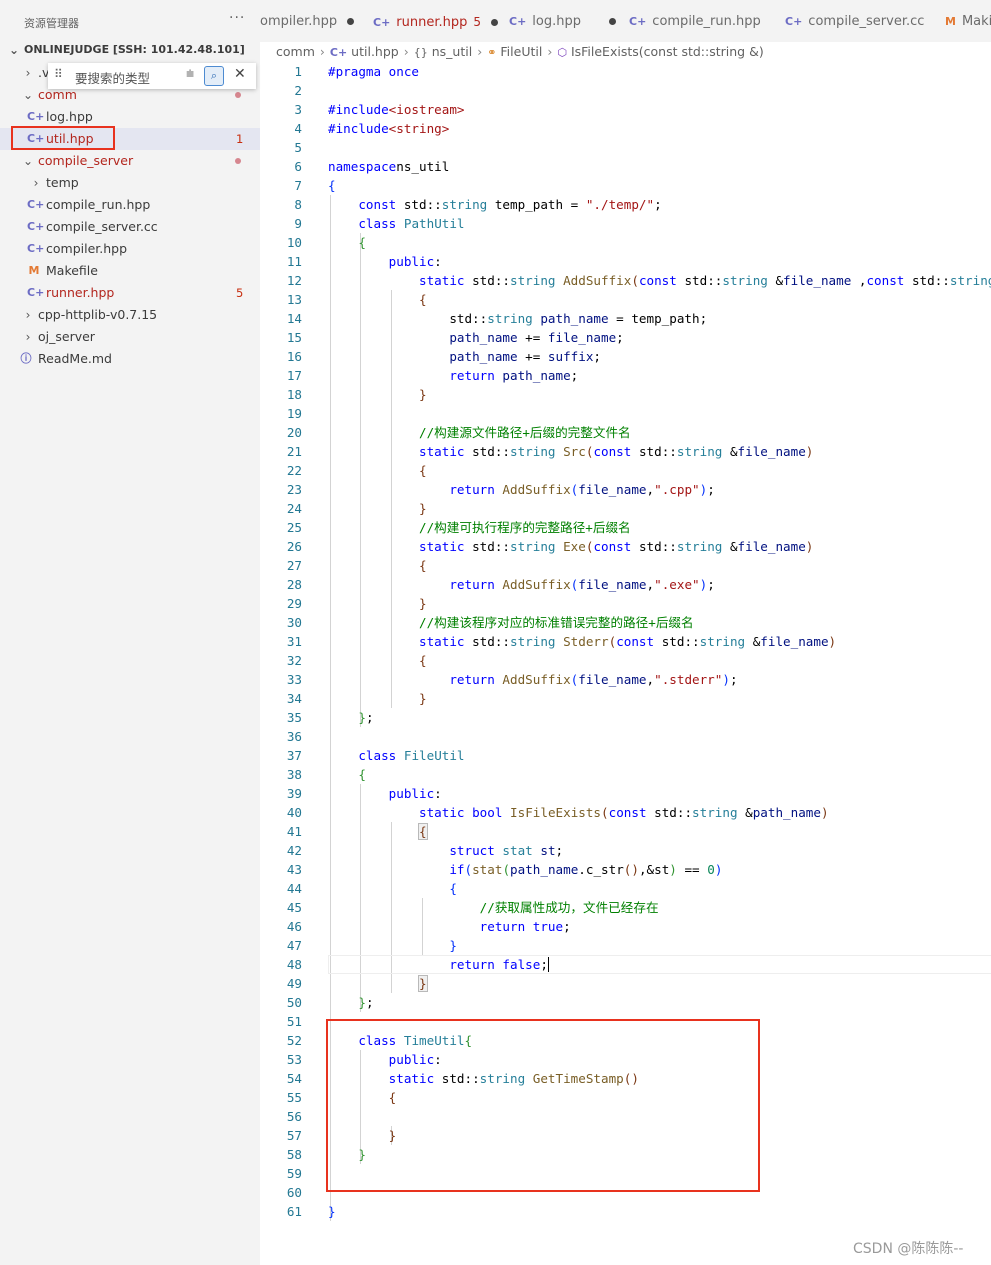 This screenshot has width=991, height=1265. Describe the element at coordinates (625, 565) in the screenshot. I see `code-line: 27 {` at that location.